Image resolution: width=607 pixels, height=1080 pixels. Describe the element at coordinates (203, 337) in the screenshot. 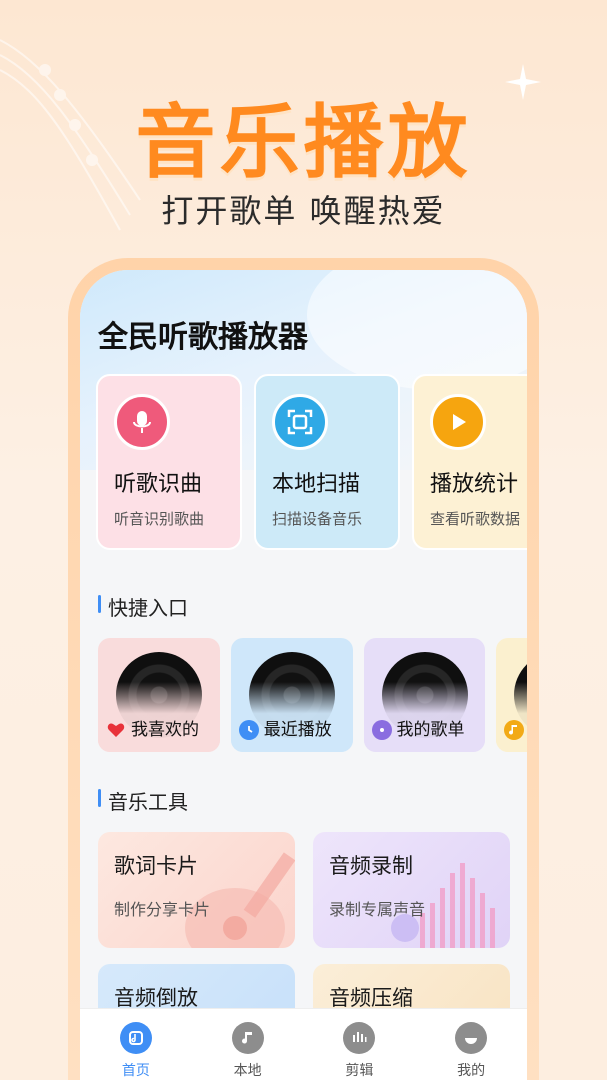

I see `app-title: 全民听歌播放器` at that location.